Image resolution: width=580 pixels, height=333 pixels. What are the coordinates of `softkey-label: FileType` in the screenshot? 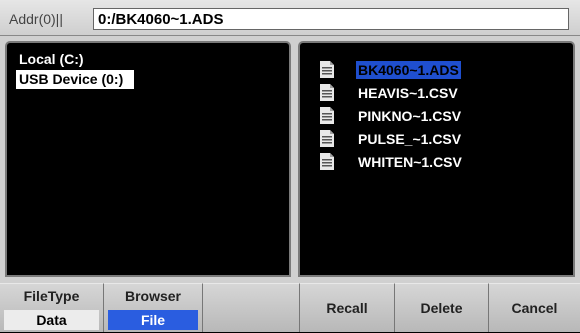 It's located at (51, 296).